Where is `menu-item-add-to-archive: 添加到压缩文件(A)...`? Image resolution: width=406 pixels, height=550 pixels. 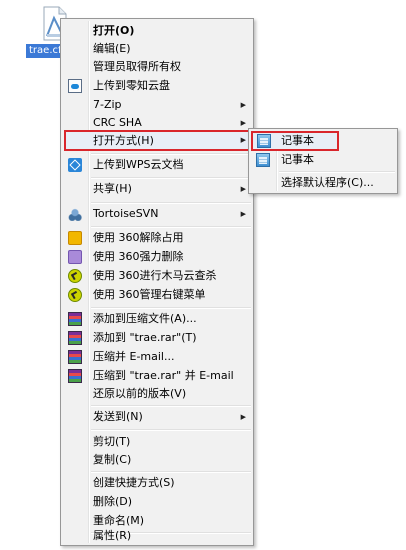
menu-item-add-to-archive: 添加到压缩文件(A)... is located at coordinates (157, 319).